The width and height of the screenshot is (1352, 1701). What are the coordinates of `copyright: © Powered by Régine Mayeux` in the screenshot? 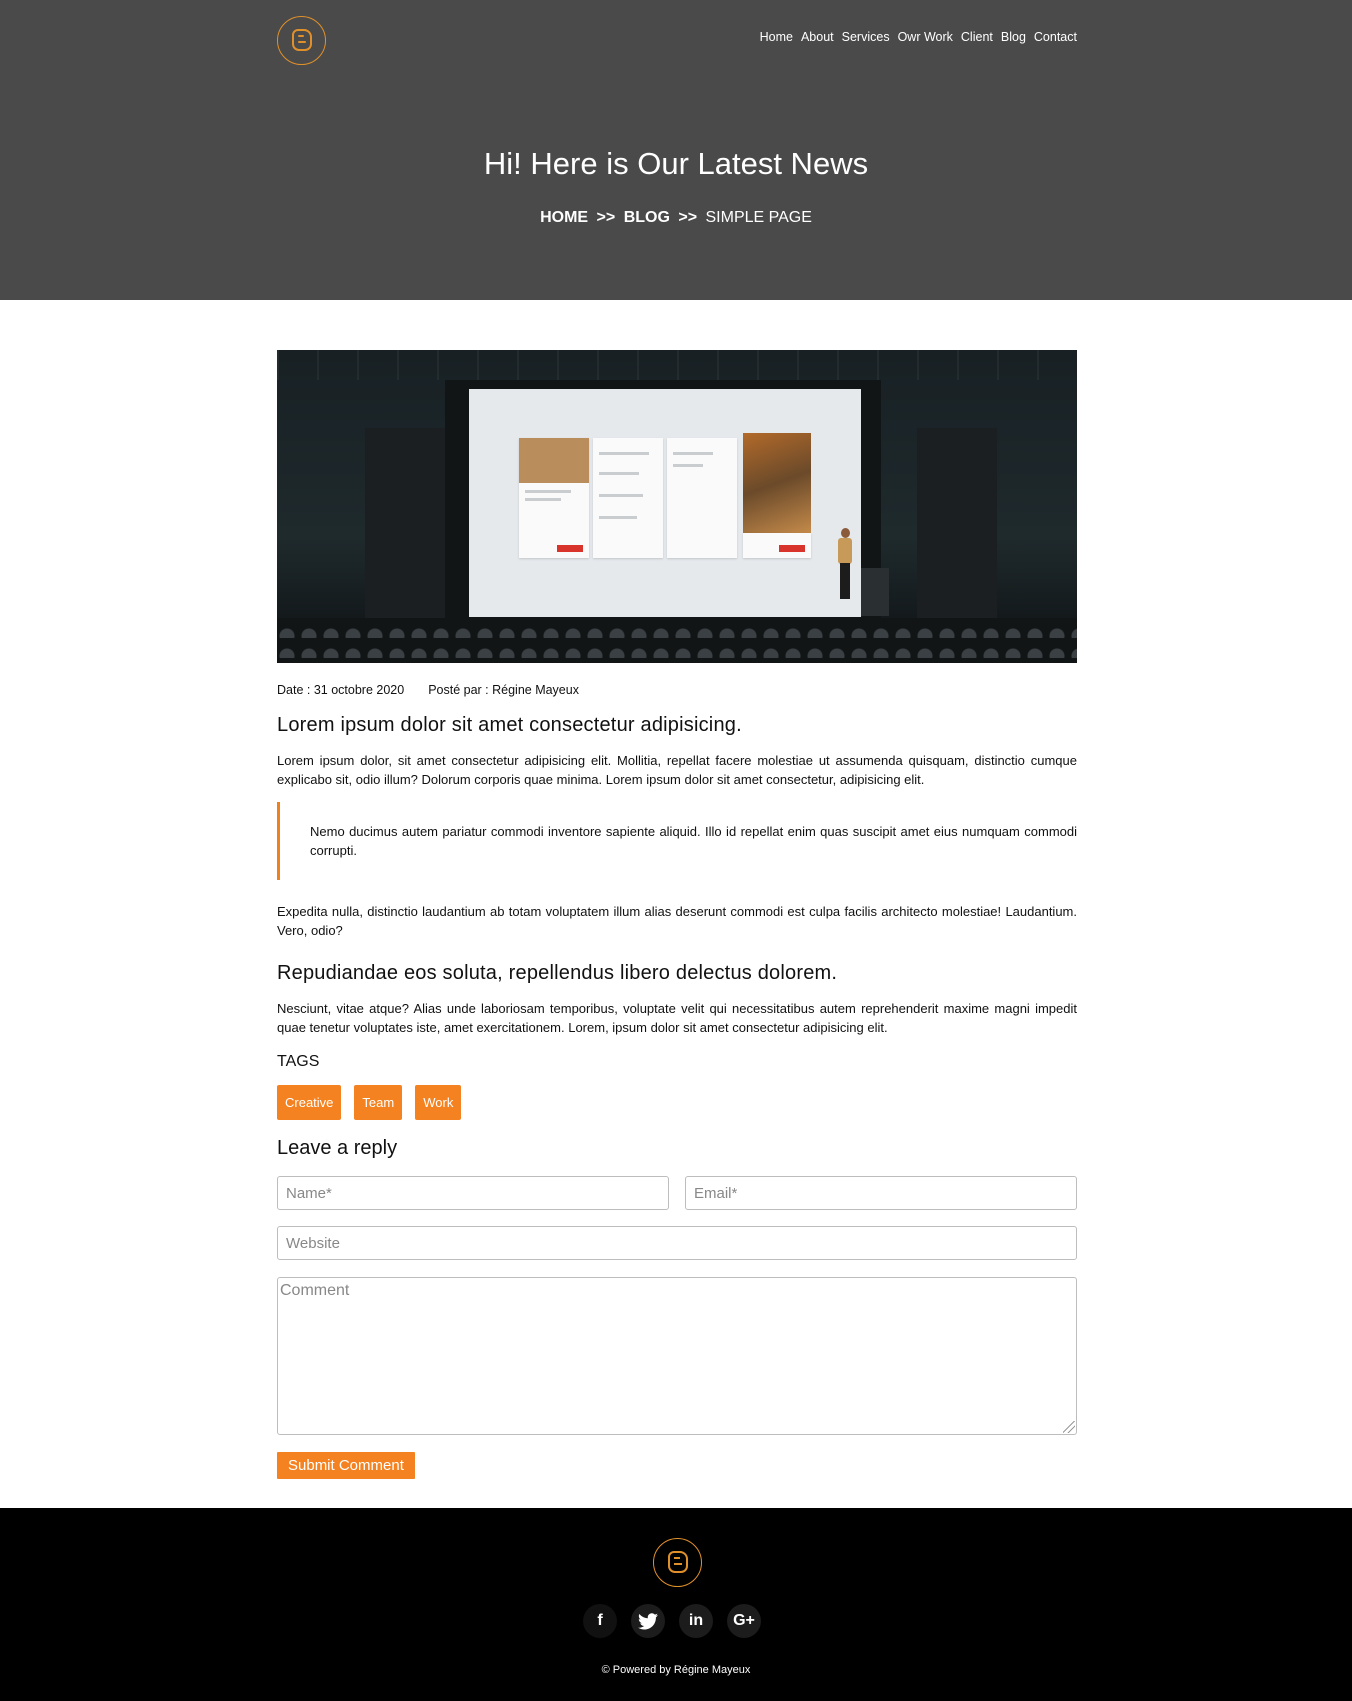 It's located at (676, 1670).